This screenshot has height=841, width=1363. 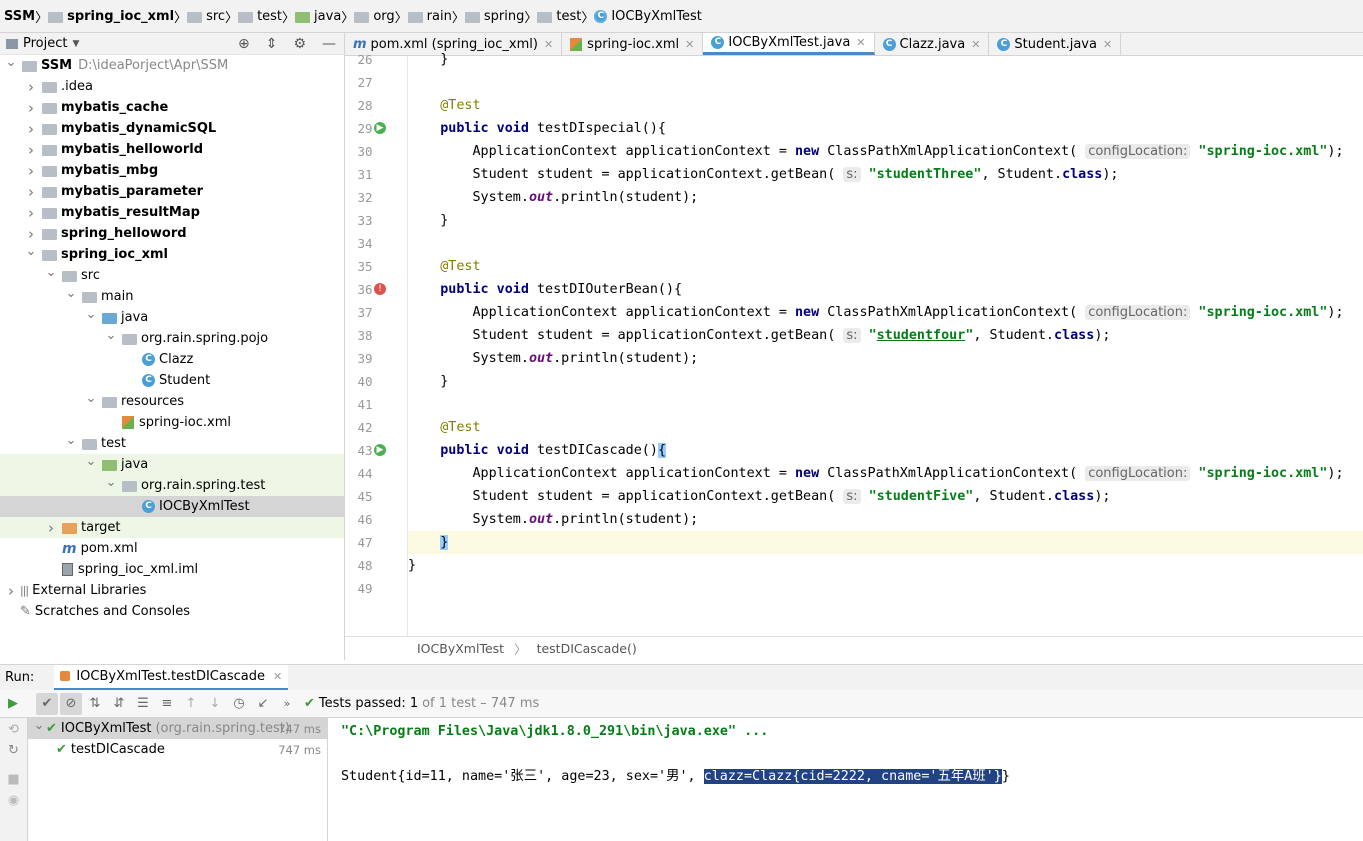 What do you see at coordinates (172, 65) in the screenshot?
I see `tree-item: ⌄ SSM D:\ideaPorject\Apr\SSM` at bounding box center [172, 65].